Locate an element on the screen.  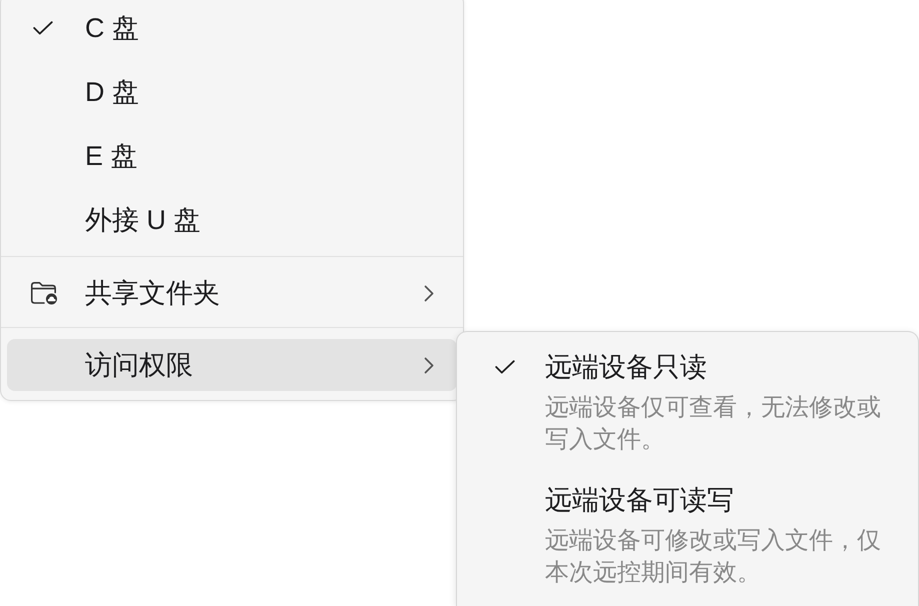
option-description: 远端设备仅可查看，无法修改或写入文件。 is located at coordinates (713, 423).